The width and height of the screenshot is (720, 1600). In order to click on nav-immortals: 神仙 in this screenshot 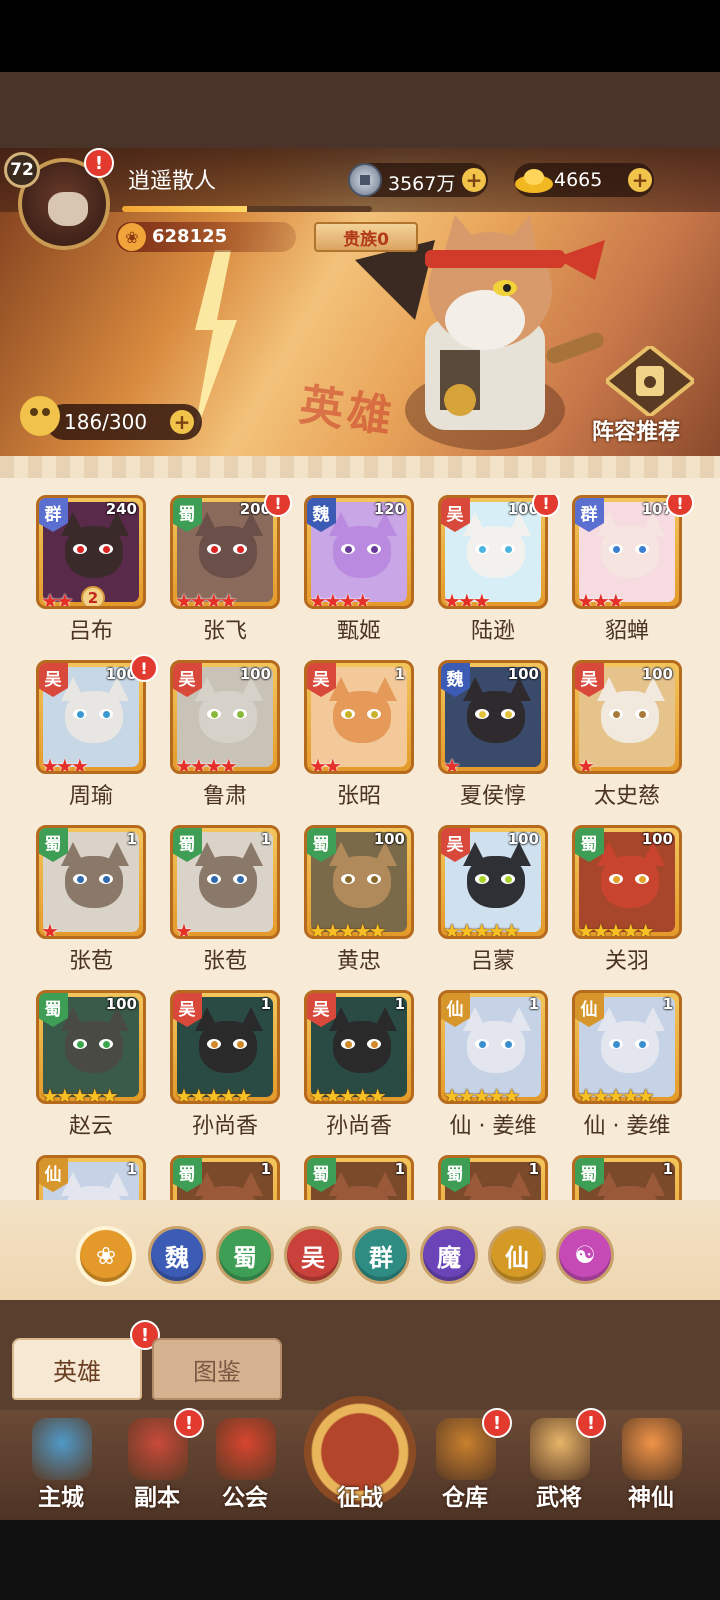, I will do `click(651, 1466)`.